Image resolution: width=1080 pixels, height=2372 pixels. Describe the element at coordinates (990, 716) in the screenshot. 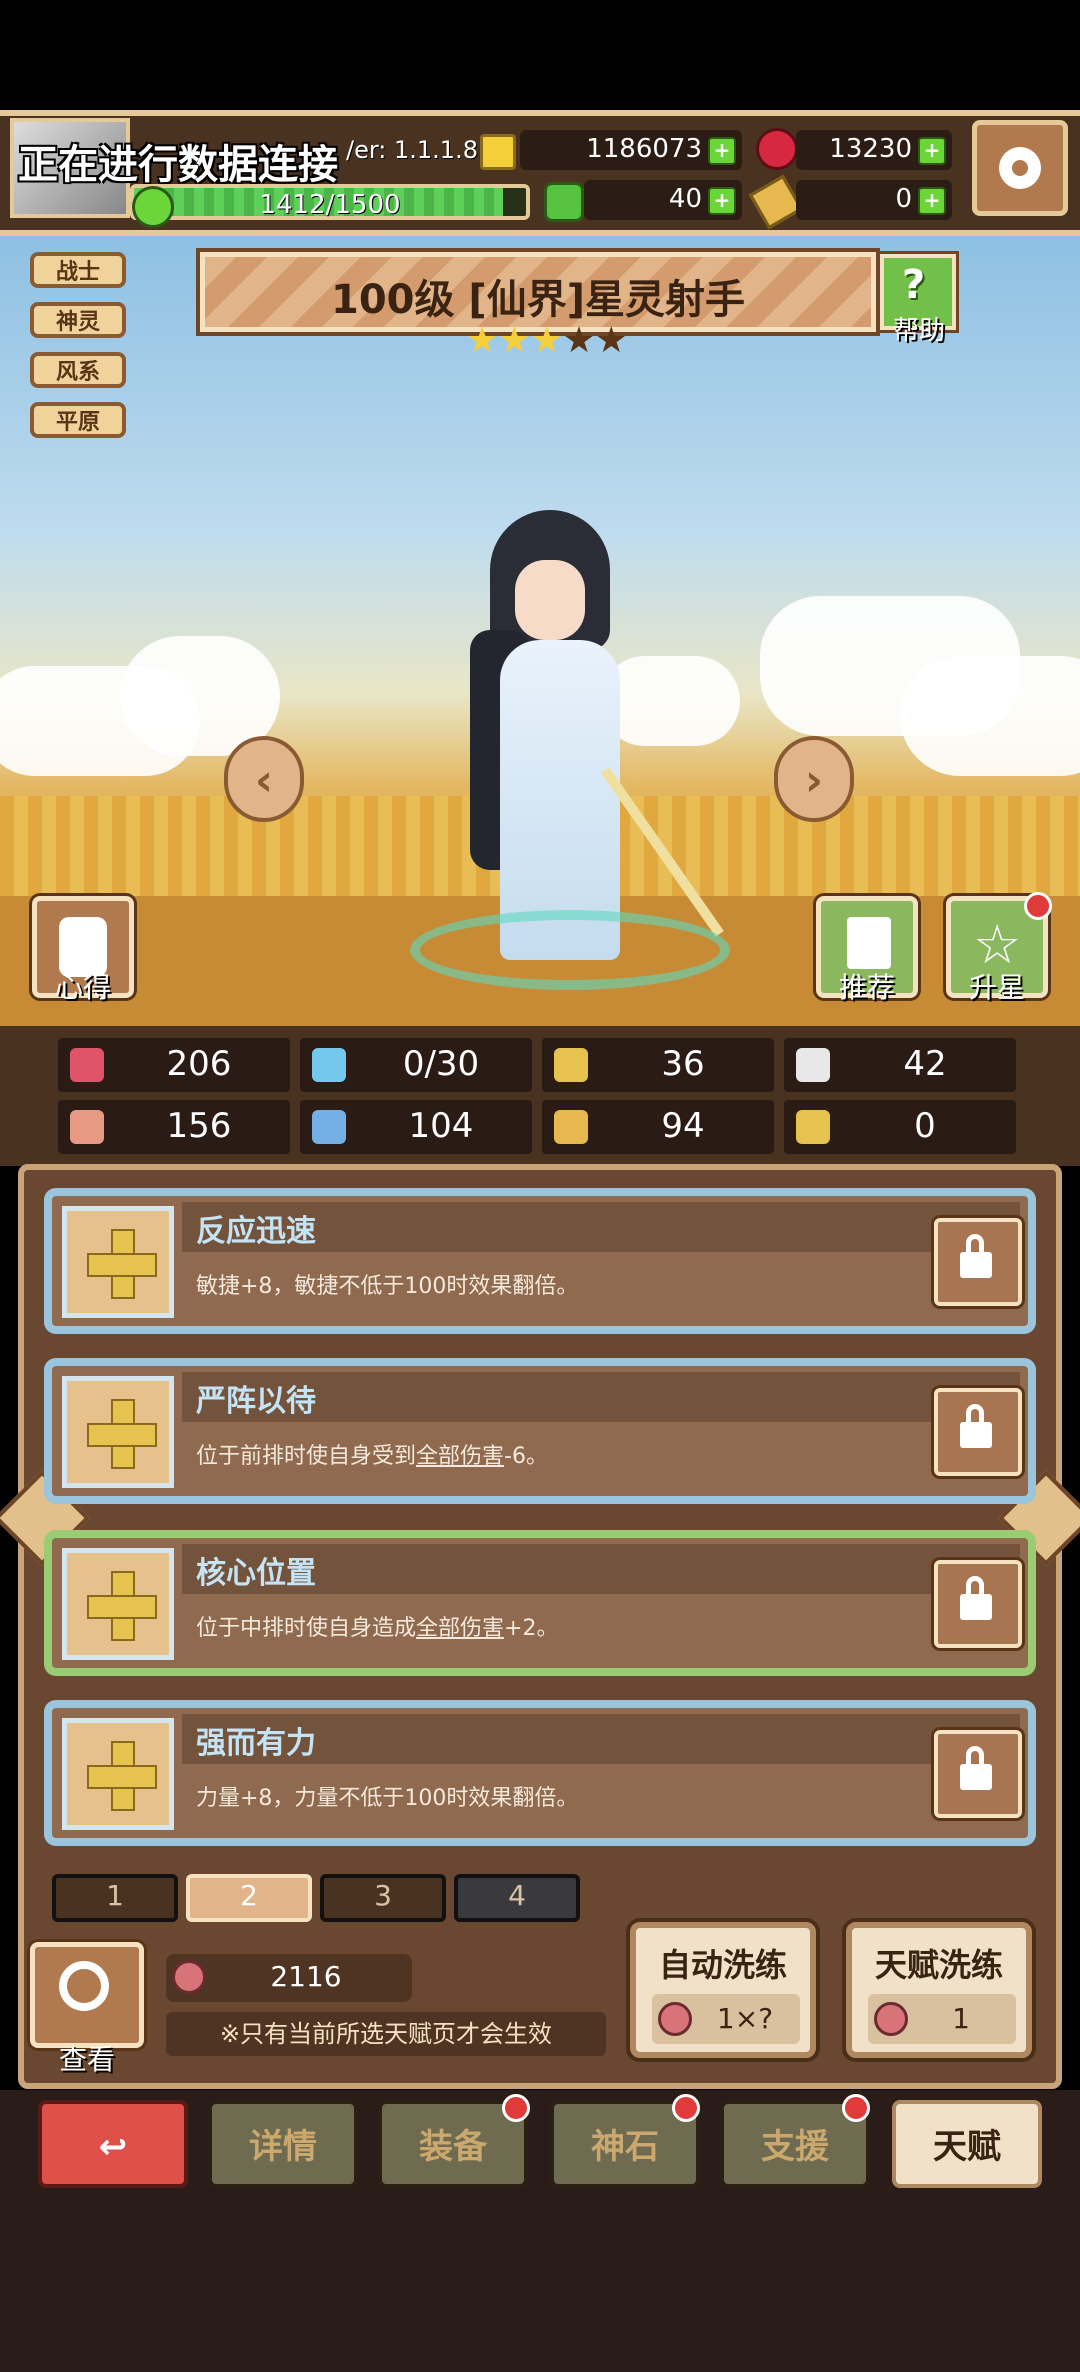

I see `cloud` at that location.